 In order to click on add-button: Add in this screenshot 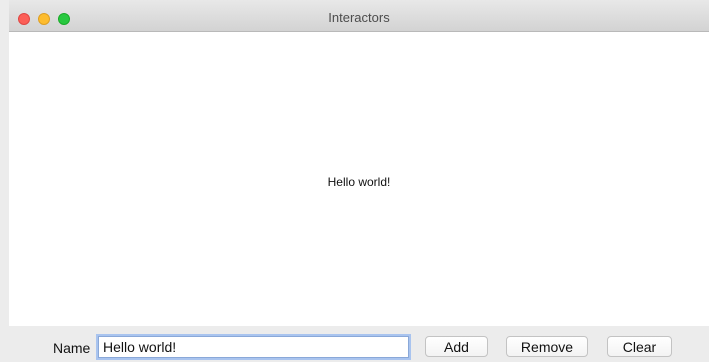, I will do `click(456, 346)`.